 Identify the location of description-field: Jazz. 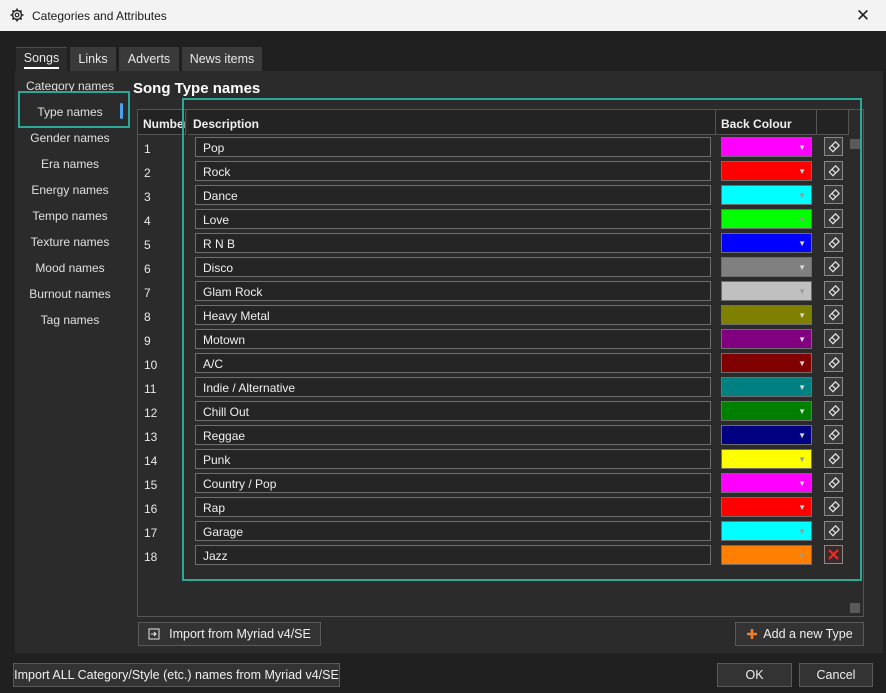
(453, 555).